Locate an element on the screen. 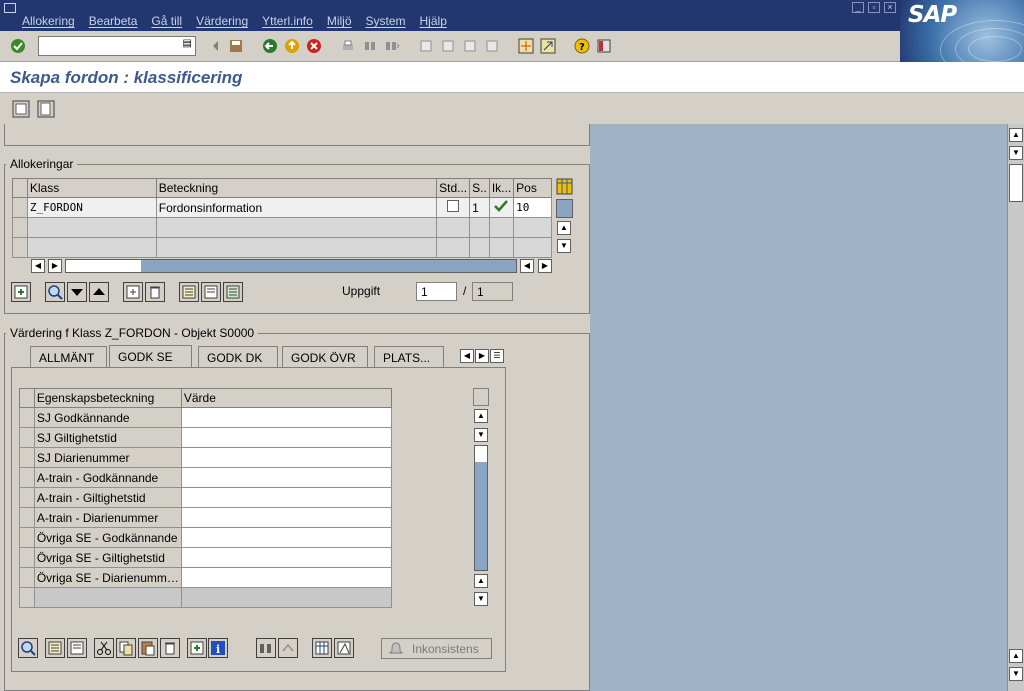 This screenshot has height=691, width=1024. cancel-icon is located at coordinates (314, 46).